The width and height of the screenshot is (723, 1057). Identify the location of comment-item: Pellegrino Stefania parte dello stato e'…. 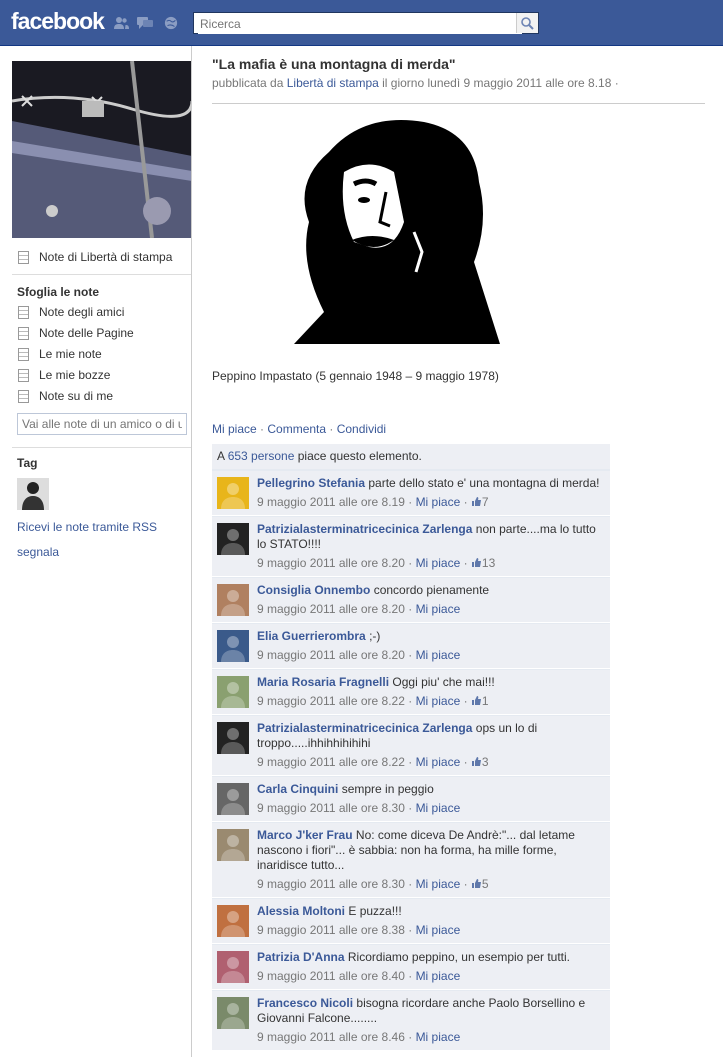
(411, 493).